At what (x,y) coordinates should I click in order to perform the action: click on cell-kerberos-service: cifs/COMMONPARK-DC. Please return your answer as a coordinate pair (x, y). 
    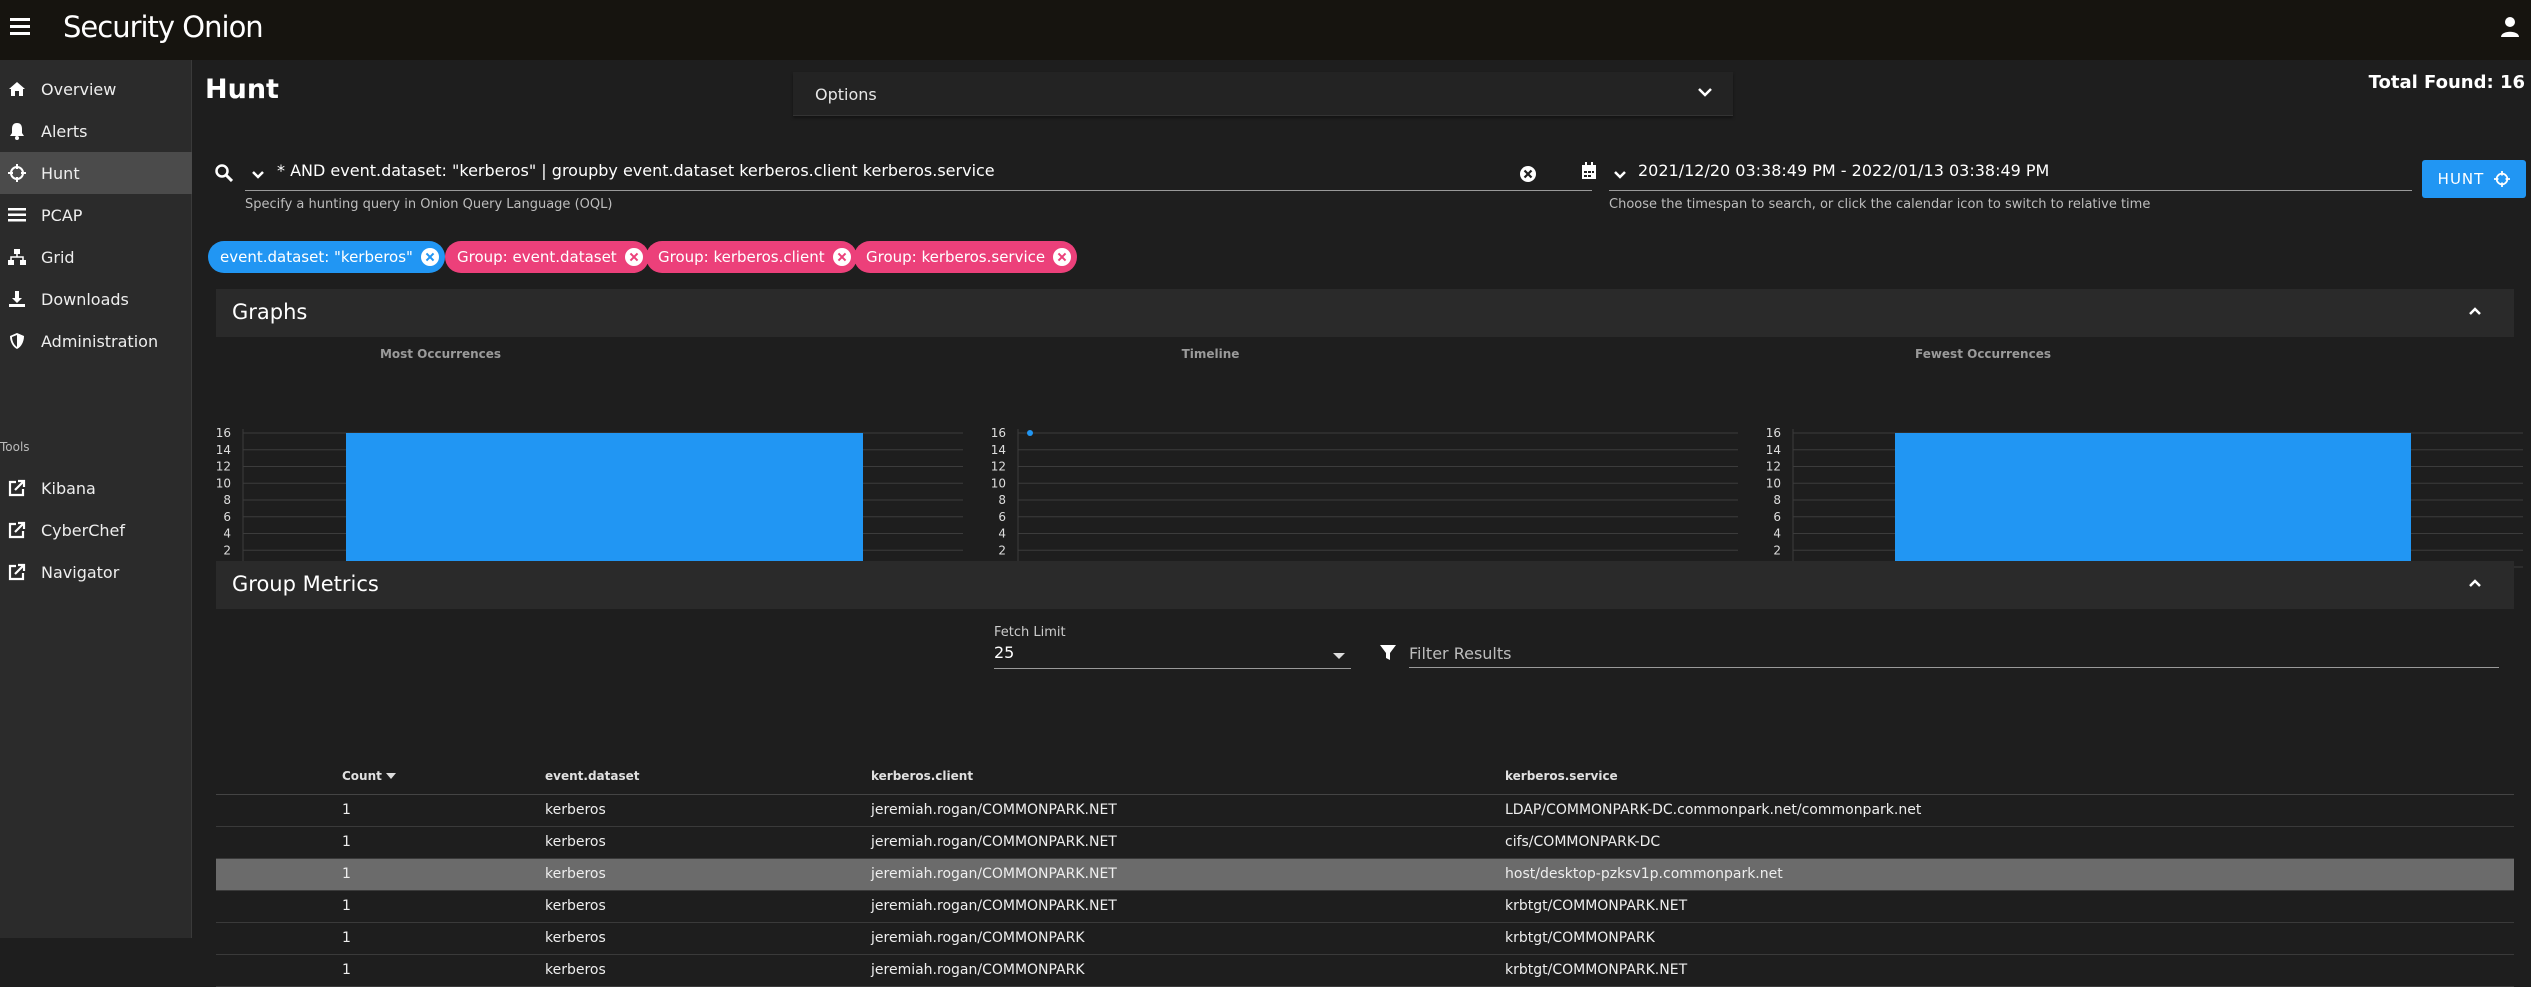
    Looking at the image, I should click on (2009, 842).